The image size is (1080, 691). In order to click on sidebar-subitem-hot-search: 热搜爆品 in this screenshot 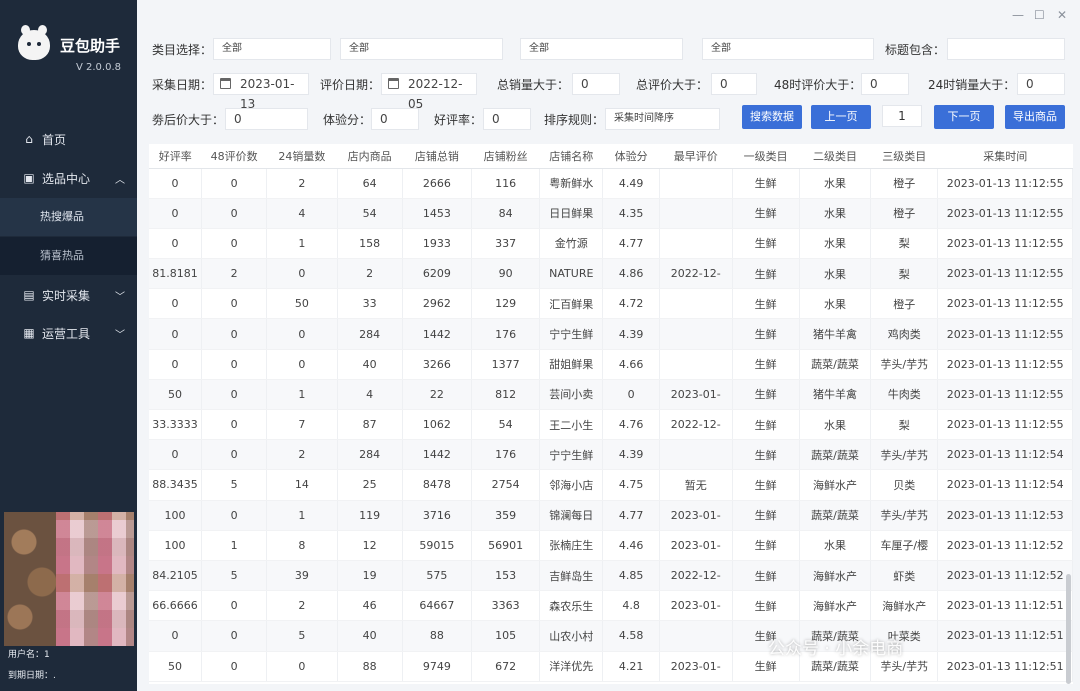, I will do `click(68, 217)`.